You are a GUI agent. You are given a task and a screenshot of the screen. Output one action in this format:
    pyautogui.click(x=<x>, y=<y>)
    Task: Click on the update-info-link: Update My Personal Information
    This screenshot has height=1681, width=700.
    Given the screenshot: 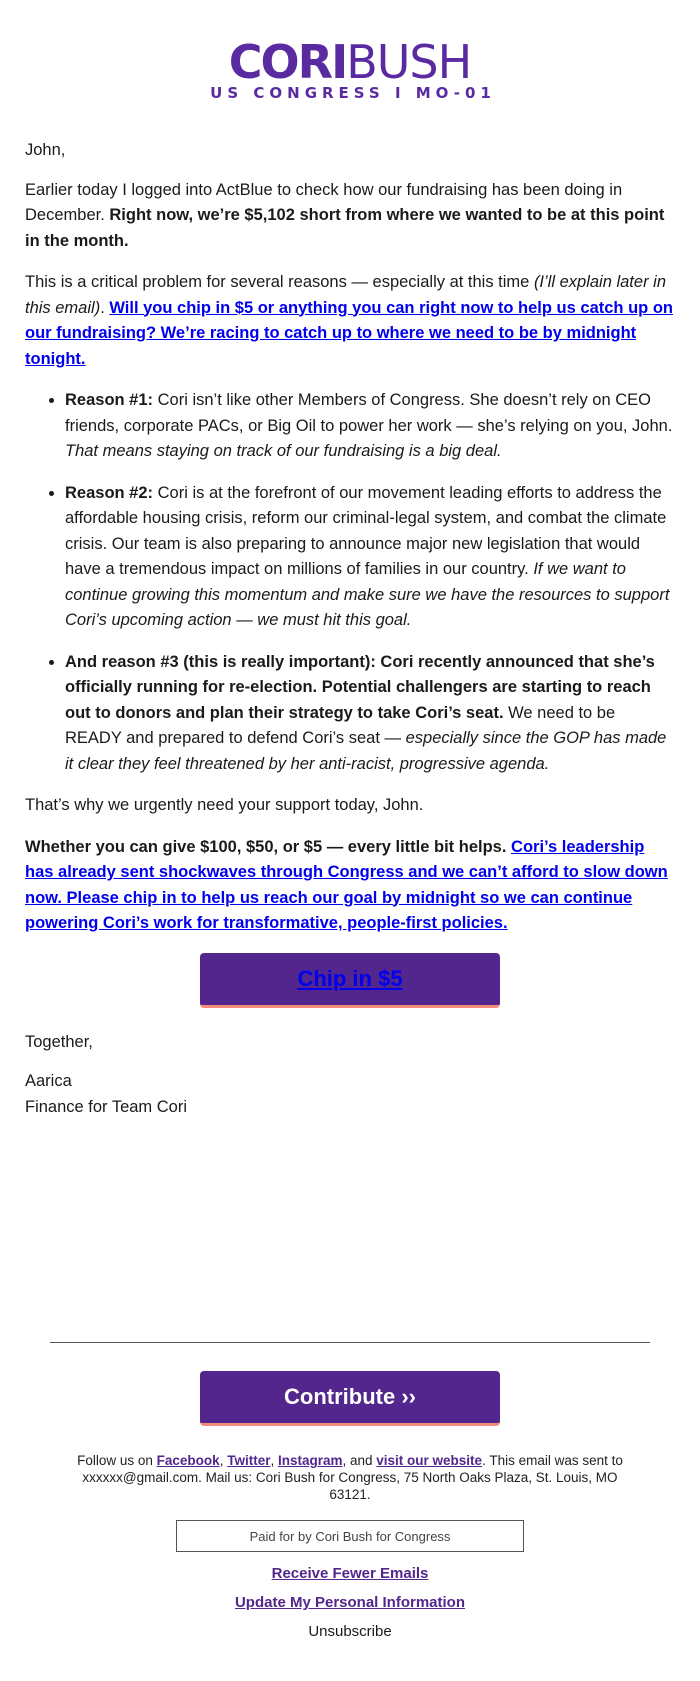 What is the action you would take?
    pyautogui.click(x=350, y=1603)
    